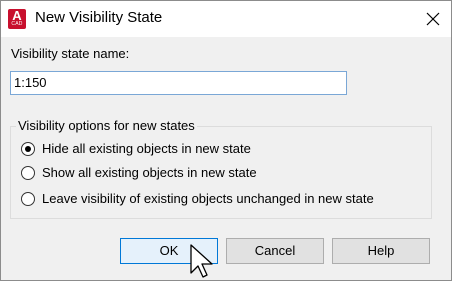 The image size is (452, 281). I want to click on close-icon, so click(433, 19).